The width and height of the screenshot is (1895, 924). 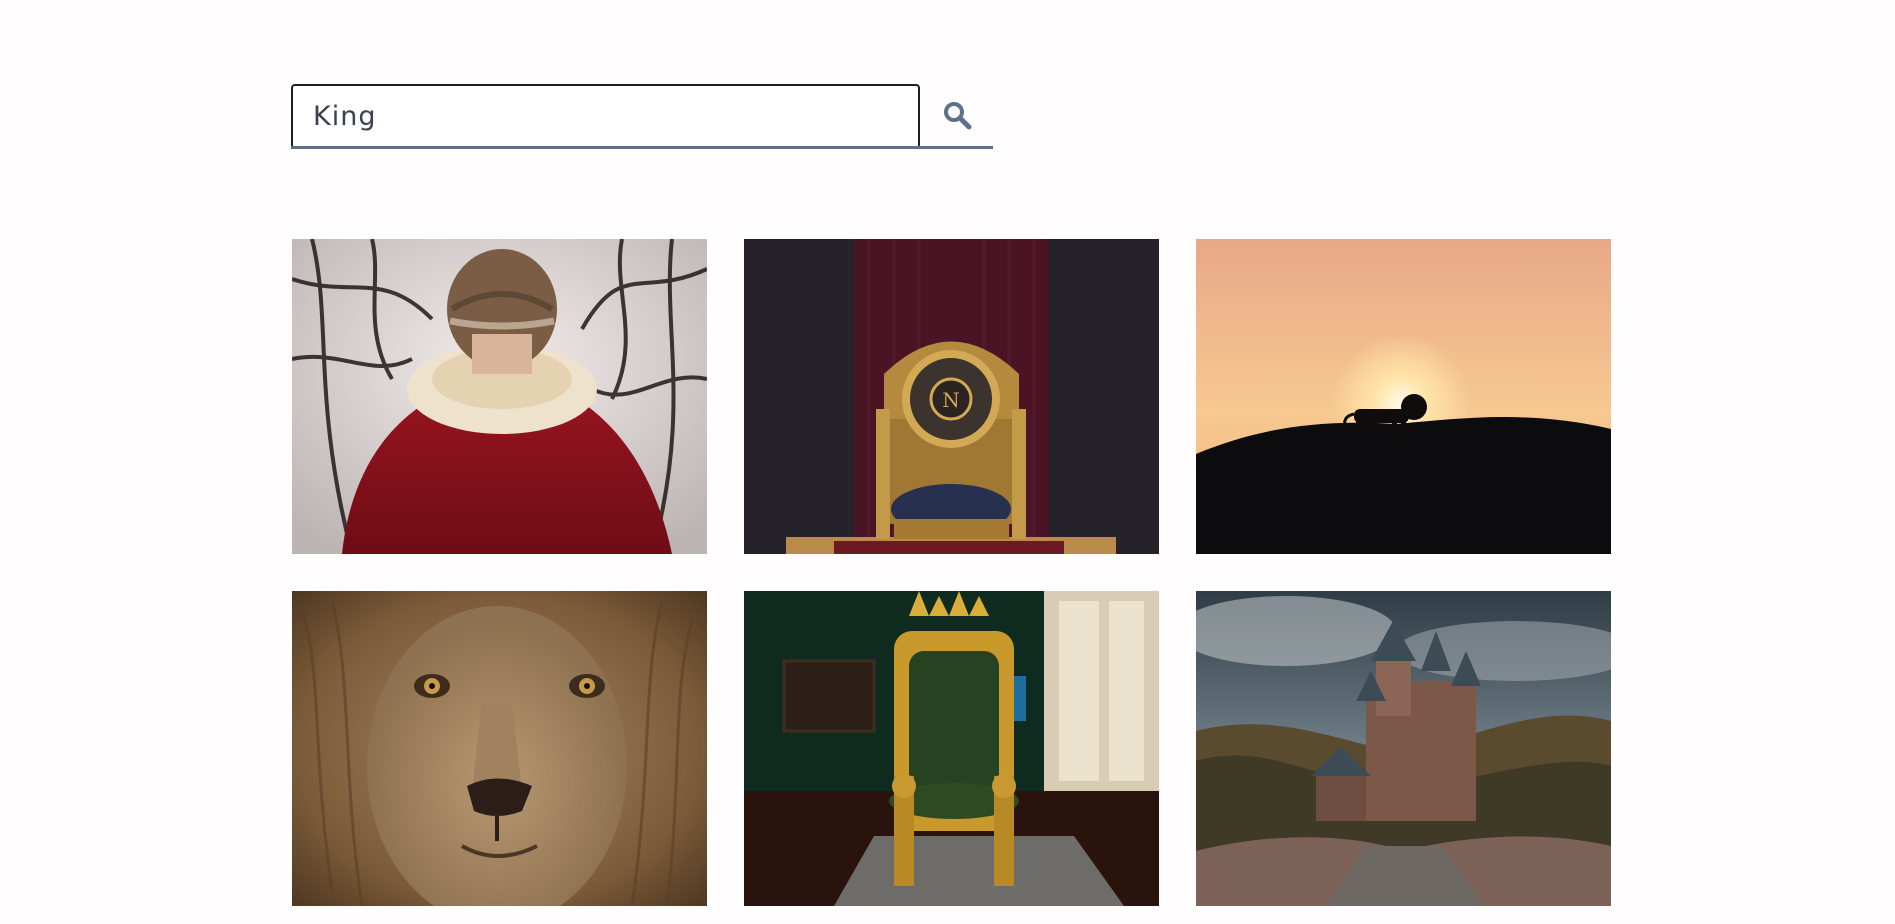 What do you see at coordinates (605, 116) in the screenshot?
I see `search-input` at bounding box center [605, 116].